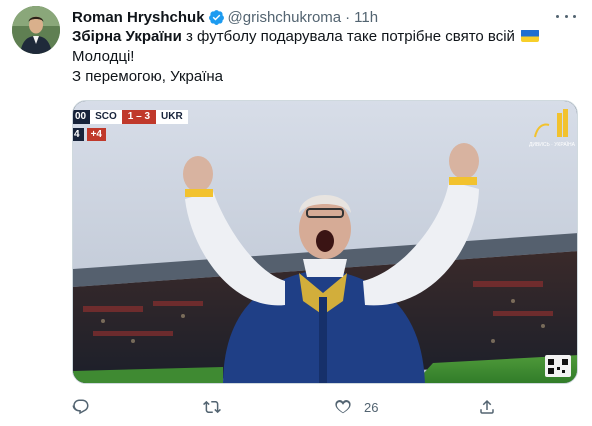 The height and width of the screenshot is (426, 592). I want to click on timestamp: 11h, so click(366, 17).